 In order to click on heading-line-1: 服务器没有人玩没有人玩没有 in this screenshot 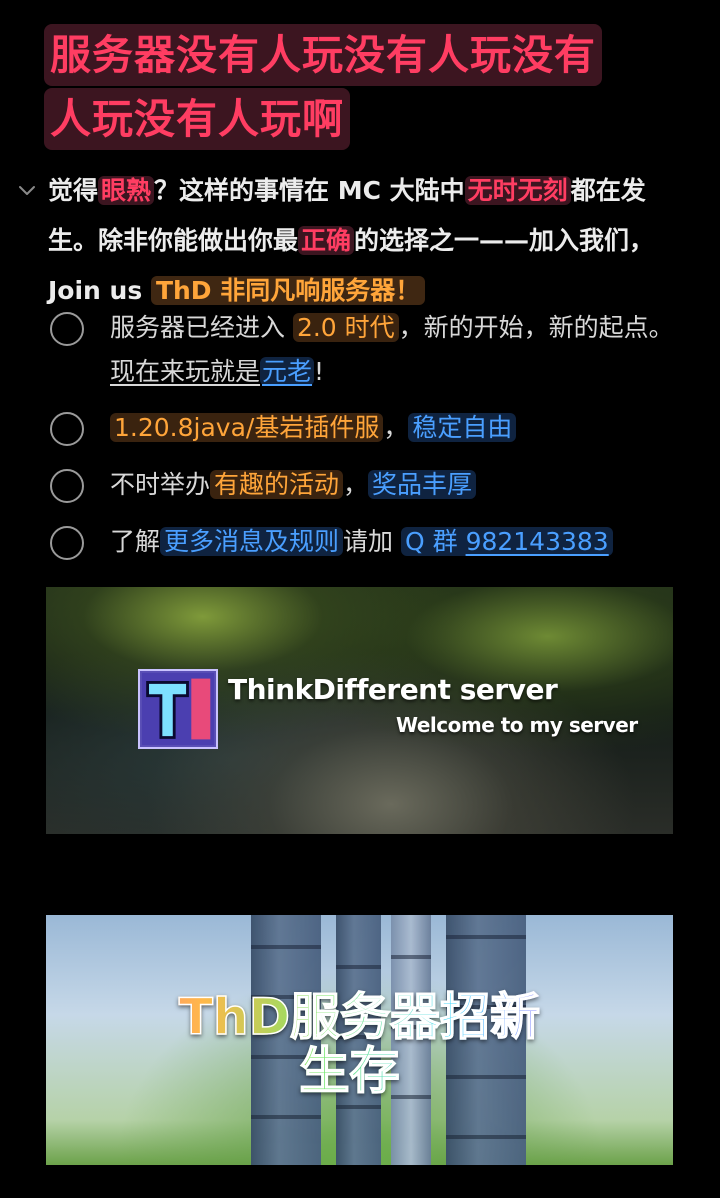, I will do `click(323, 55)`.